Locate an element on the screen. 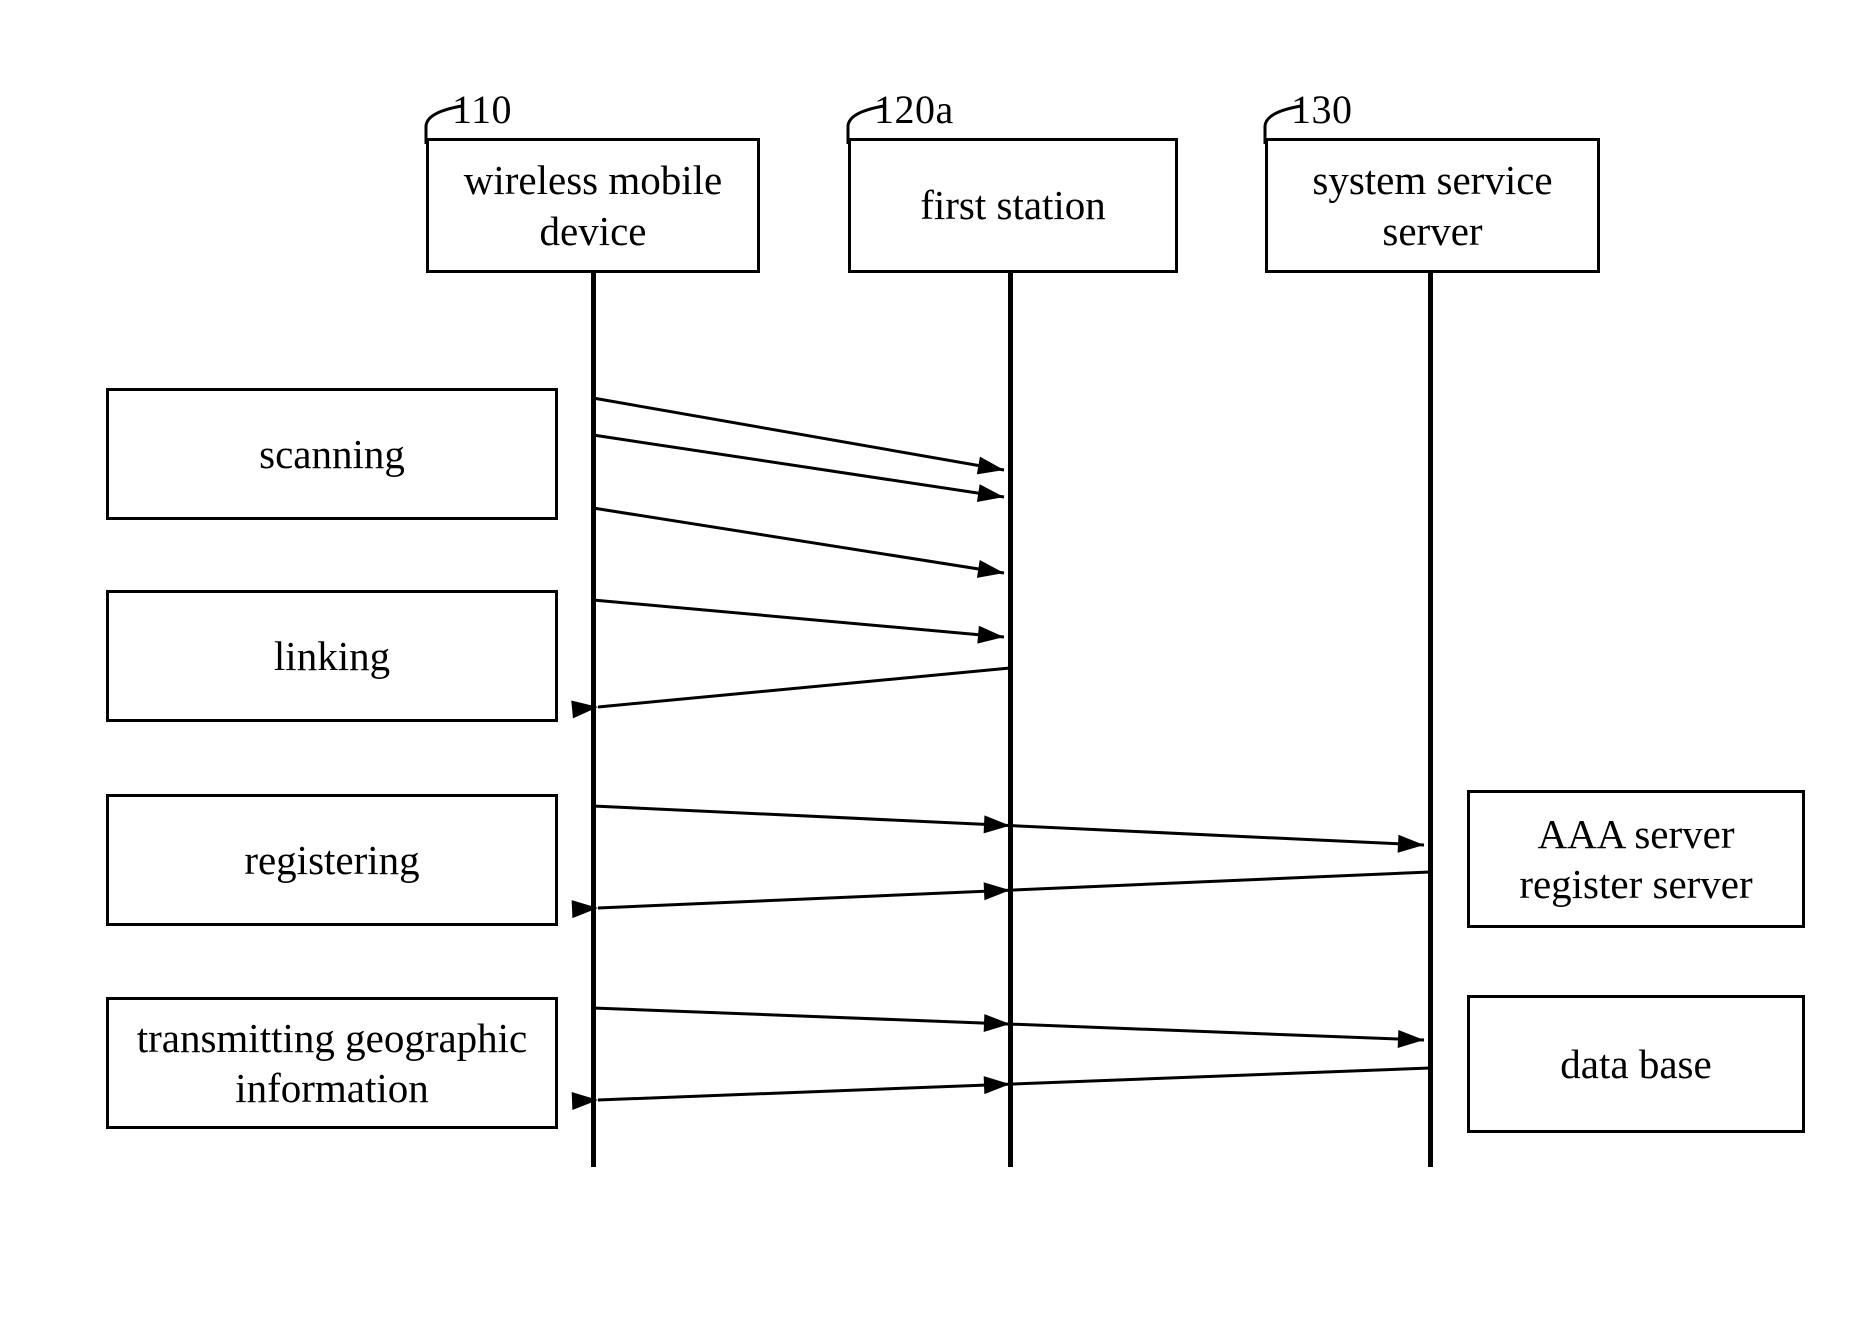  actor-box-system-service-server: system service server is located at coordinates (1432, 205).